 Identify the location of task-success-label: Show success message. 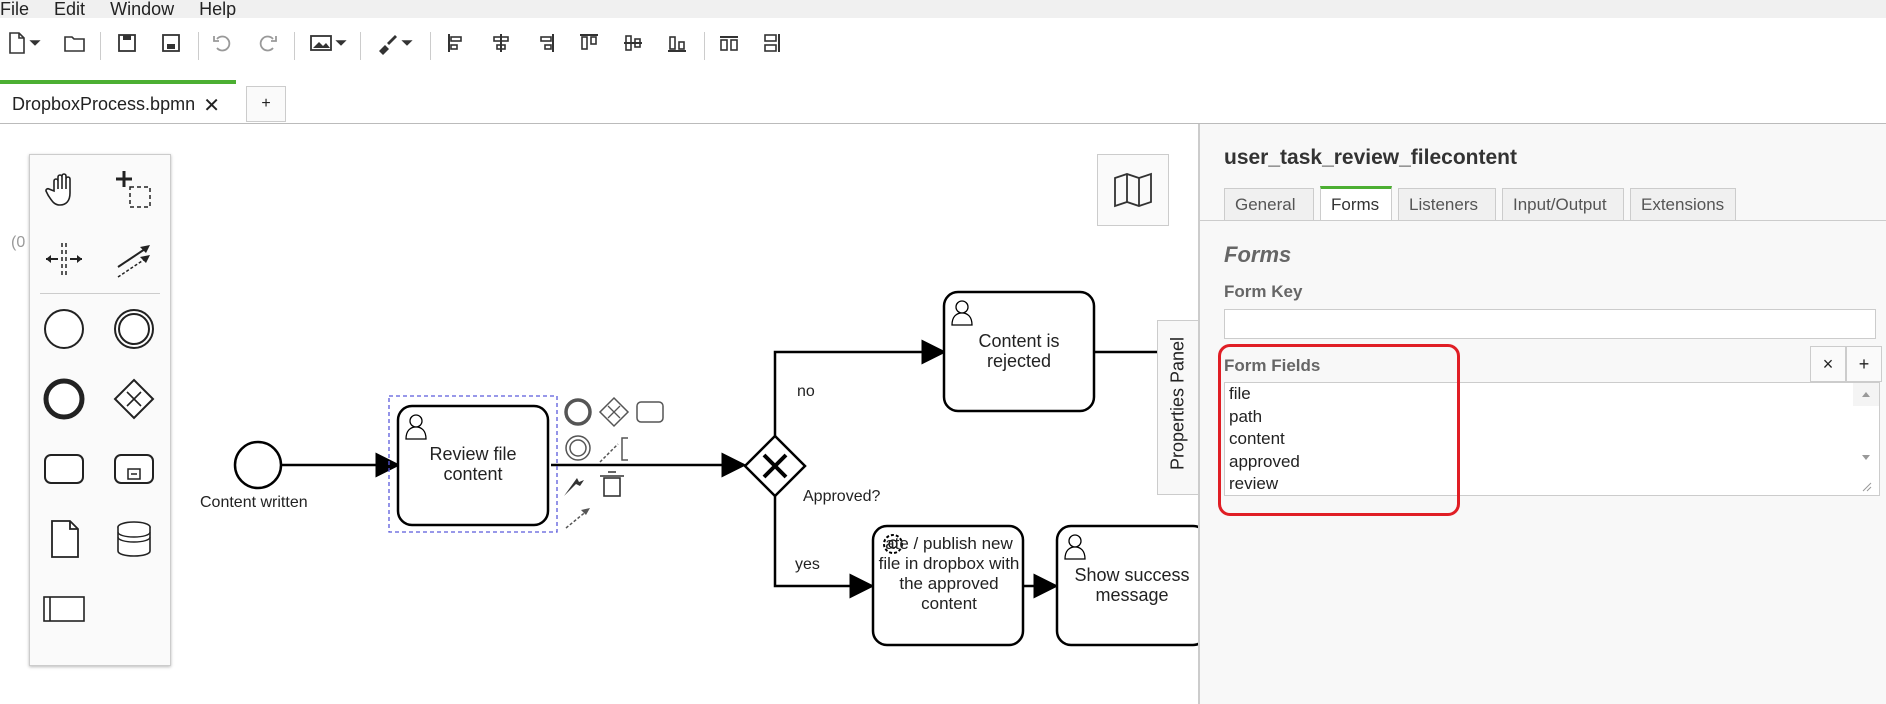
(1132, 585).